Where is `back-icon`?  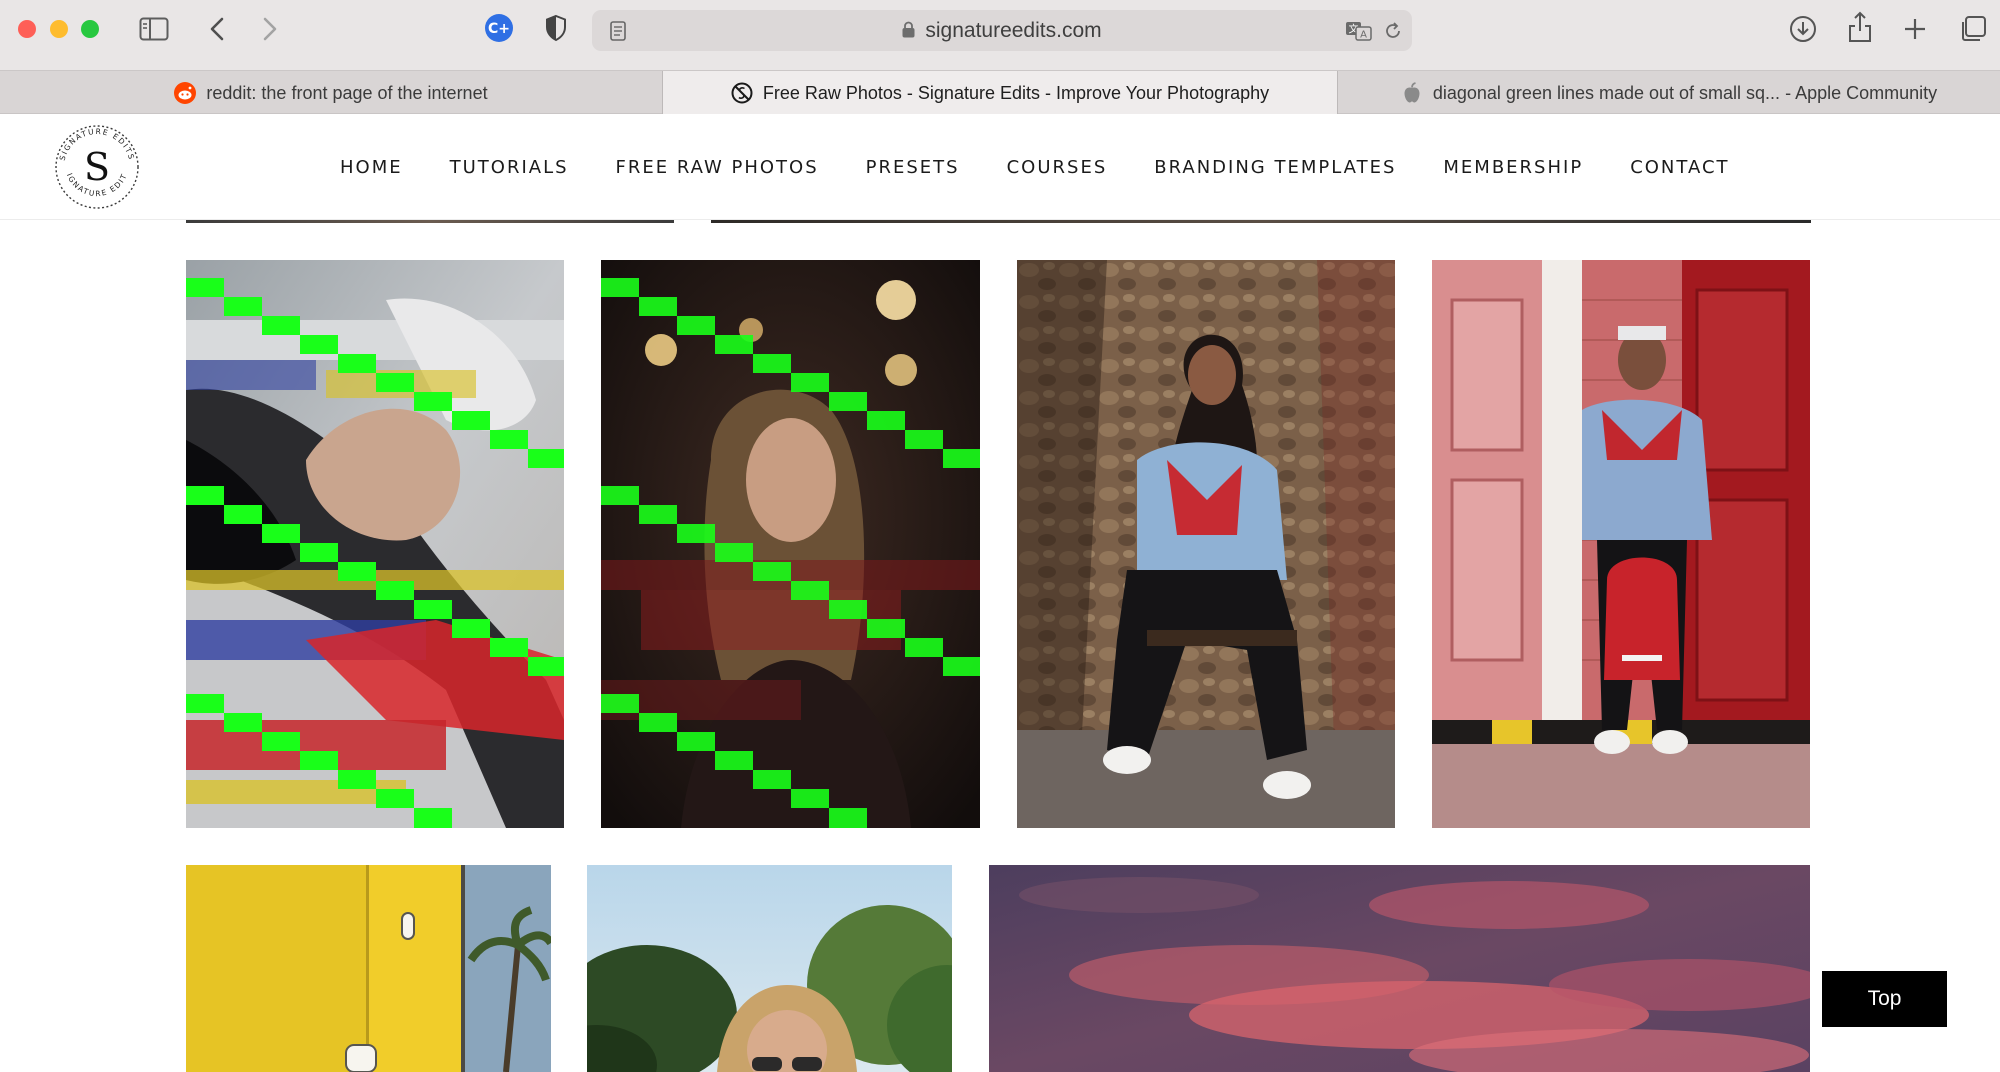
back-icon is located at coordinates (217, 29).